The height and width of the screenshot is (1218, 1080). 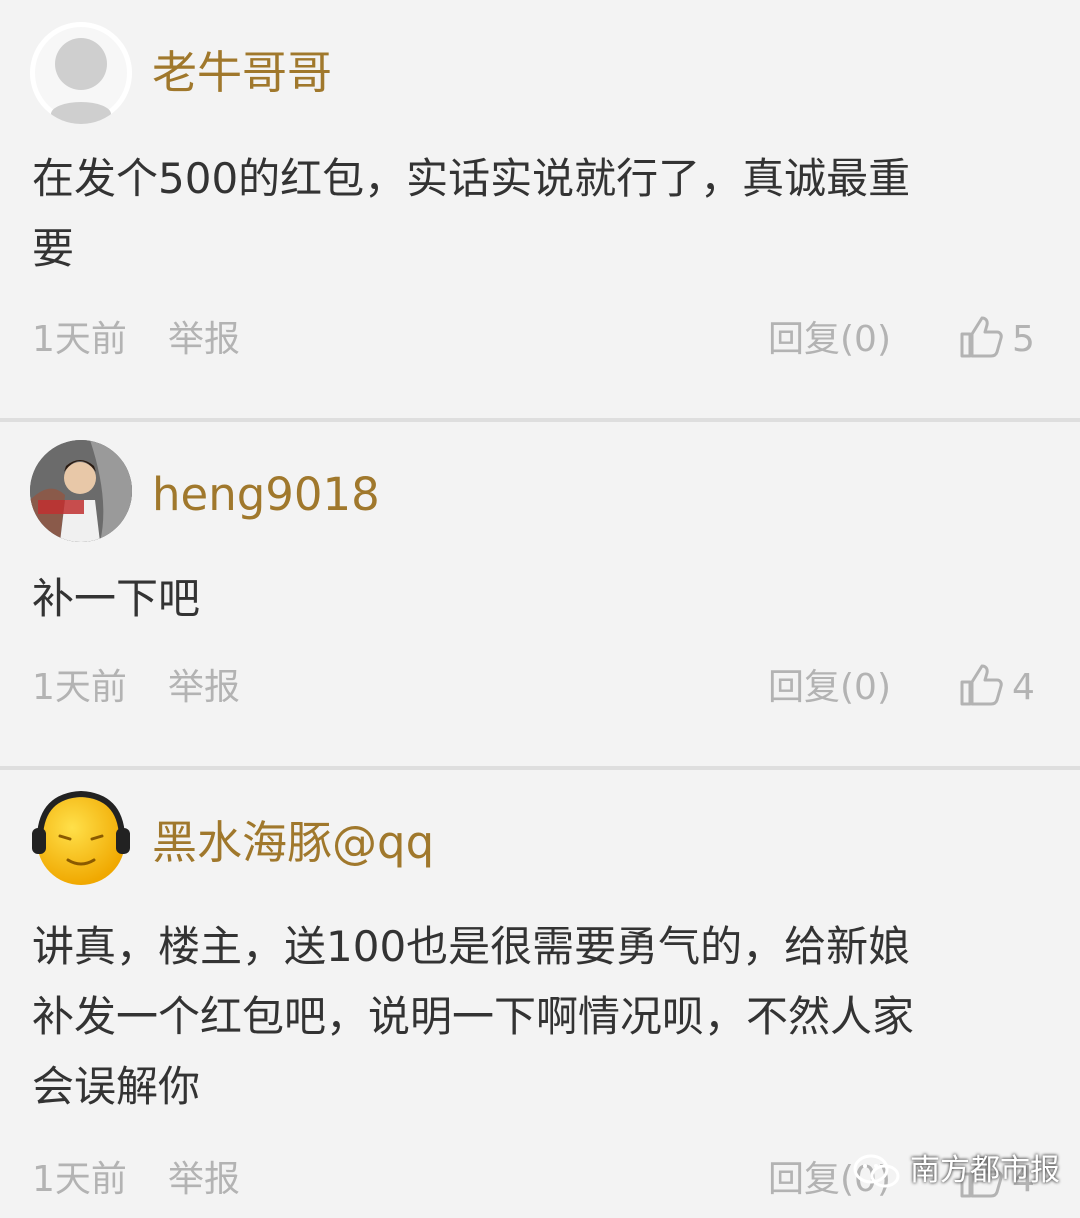 I want to click on comment-text: 在发个500的红包，实话实说就行了，真诚最重 要, so click(x=537, y=214).